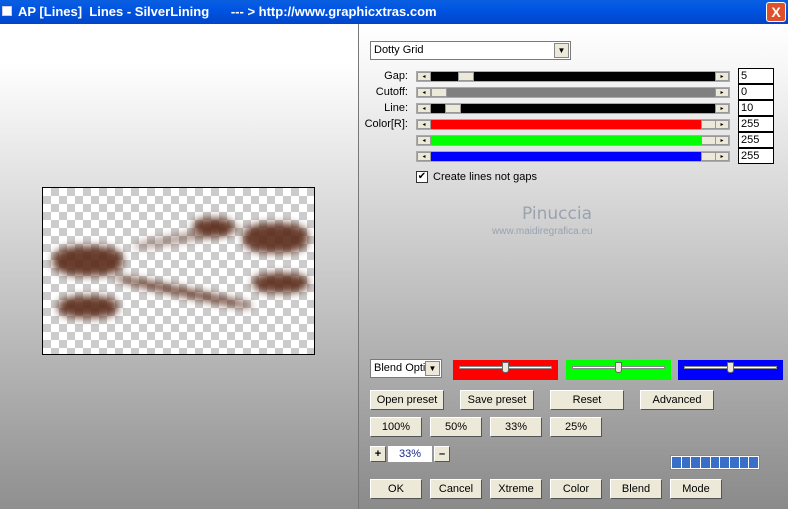  Describe the element at coordinates (636, 489) in the screenshot. I see `blend-button: Blend` at that location.